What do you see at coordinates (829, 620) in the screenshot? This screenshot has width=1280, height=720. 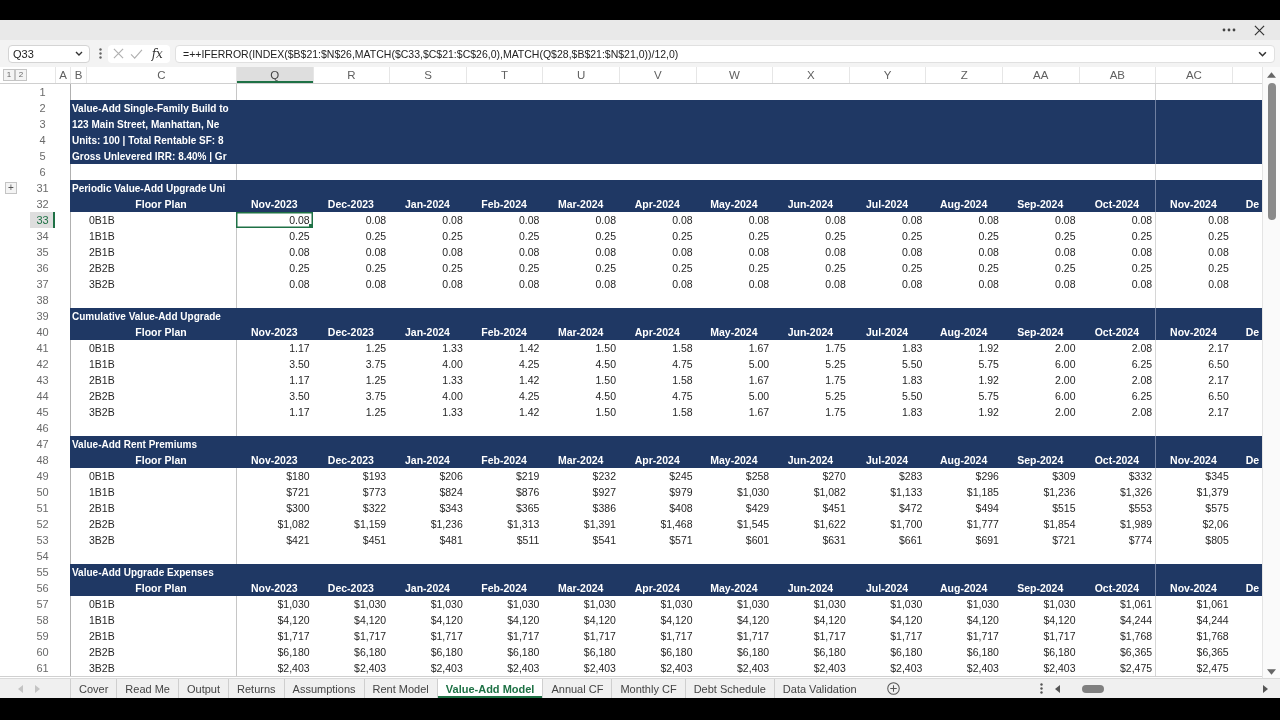 I see `table-cell-text: $4,120` at bounding box center [829, 620].